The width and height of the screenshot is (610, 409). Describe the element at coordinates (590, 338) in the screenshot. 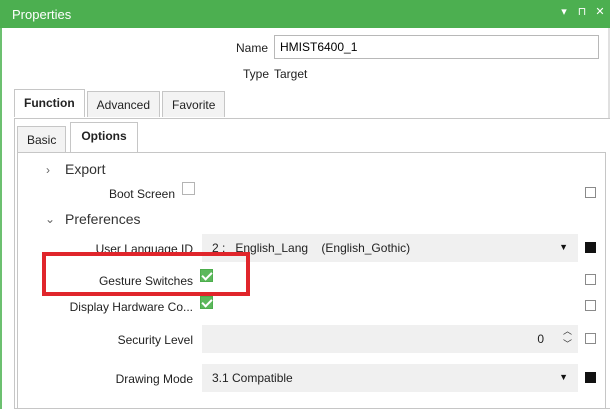

I see `security-default-checkbox` at that location.